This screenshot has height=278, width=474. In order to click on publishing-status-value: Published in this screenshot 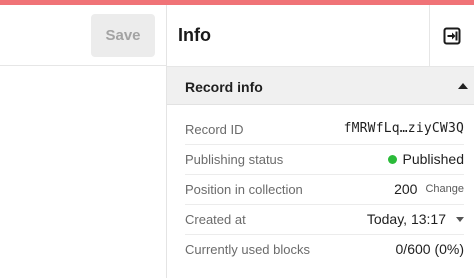, I will do `click(426, 159)`.